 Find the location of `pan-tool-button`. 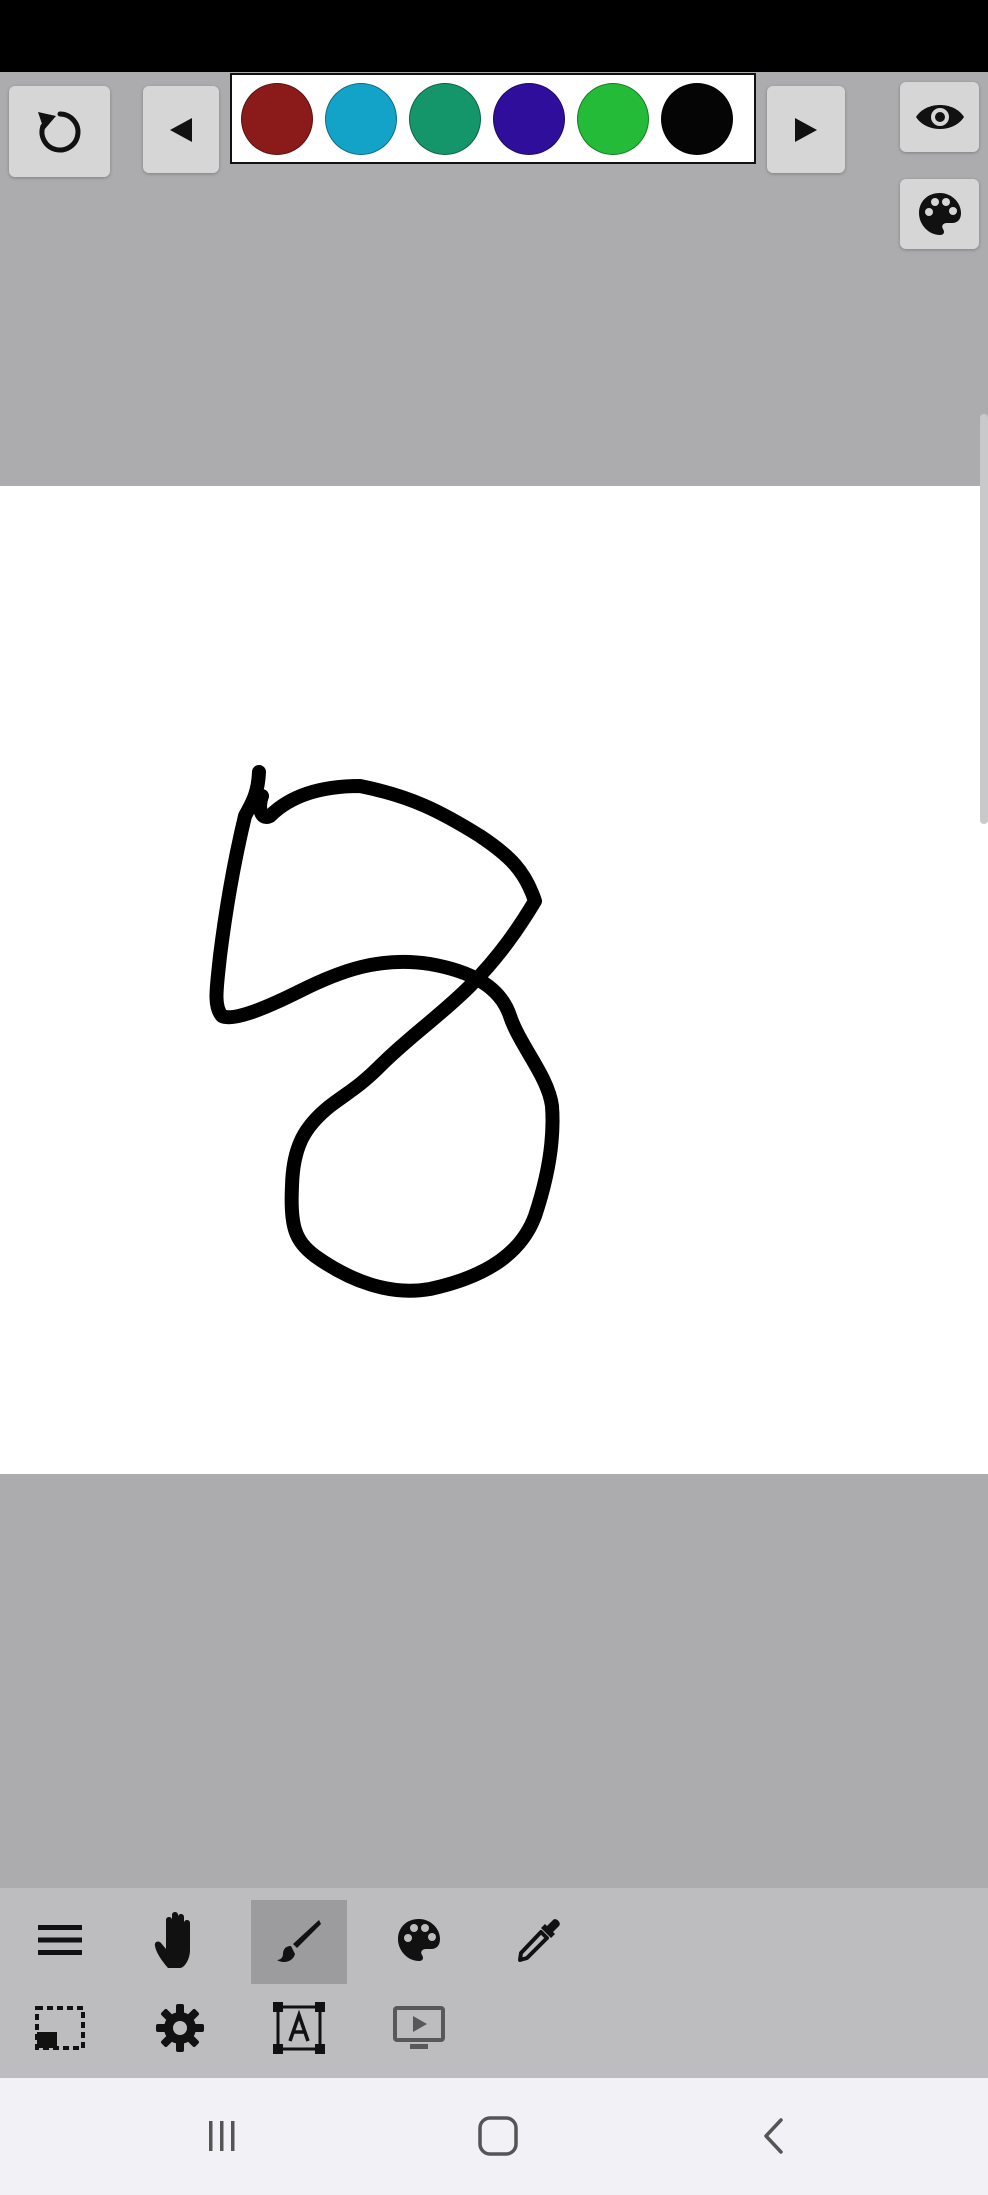

pan-tool-button is located at coordinates (180, 1942).